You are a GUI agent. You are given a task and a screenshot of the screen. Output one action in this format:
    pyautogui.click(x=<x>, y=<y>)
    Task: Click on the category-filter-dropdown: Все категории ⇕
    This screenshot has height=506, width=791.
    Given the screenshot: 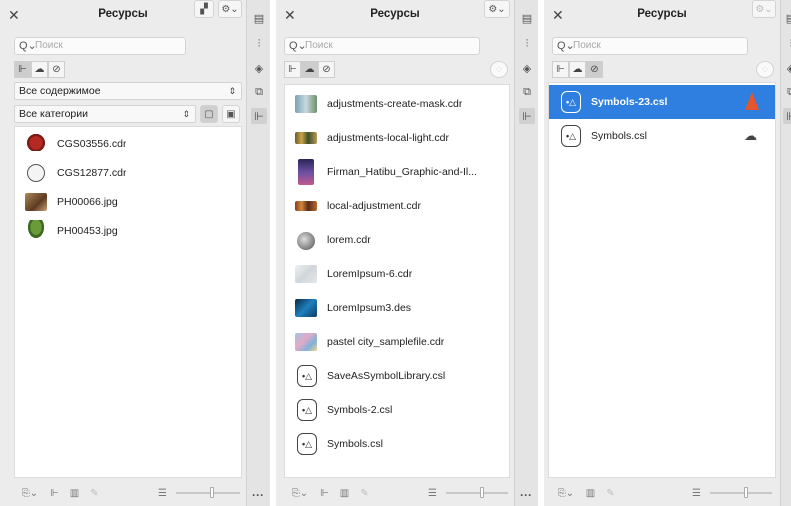 What is the action you would take?
    pyautogui.click(x=105, y=114)
    